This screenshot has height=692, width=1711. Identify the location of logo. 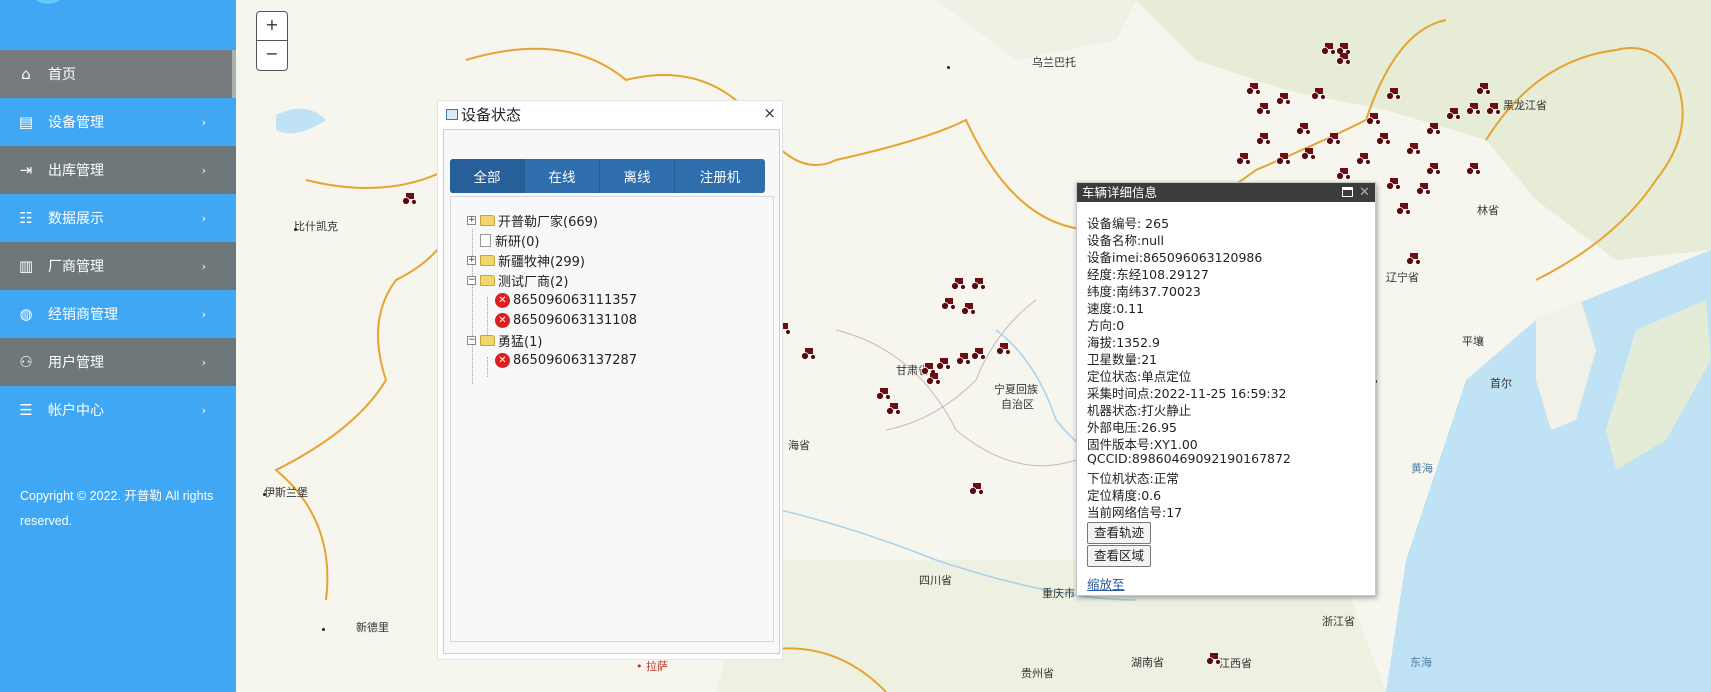
(48, 2).